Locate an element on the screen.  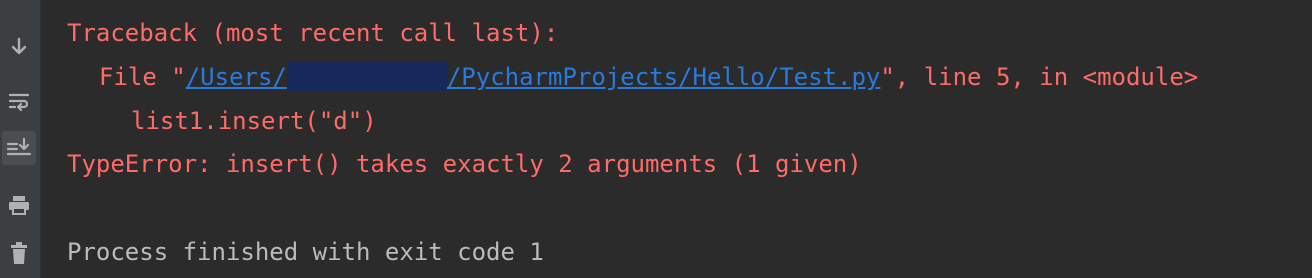
process-exit-message: Process finished with exit code 1 is located at coordinates (305, 252).